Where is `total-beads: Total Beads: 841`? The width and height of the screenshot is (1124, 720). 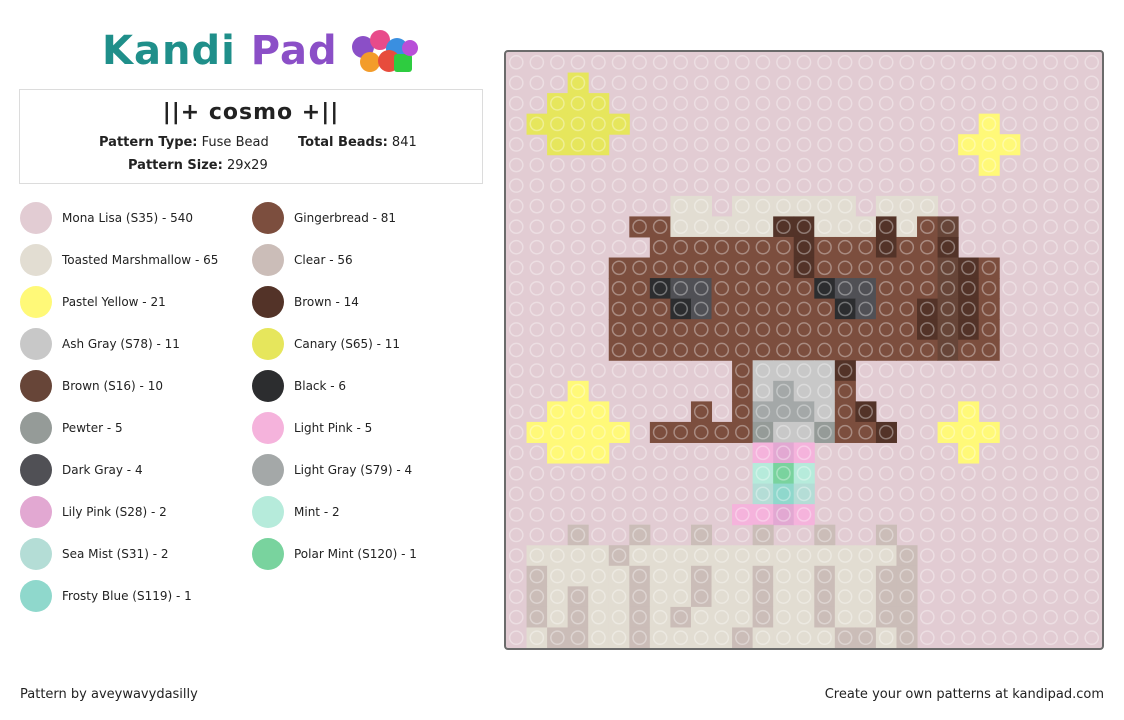 total-beads: Total Beads: 841 is located at coordinates (357, 142).